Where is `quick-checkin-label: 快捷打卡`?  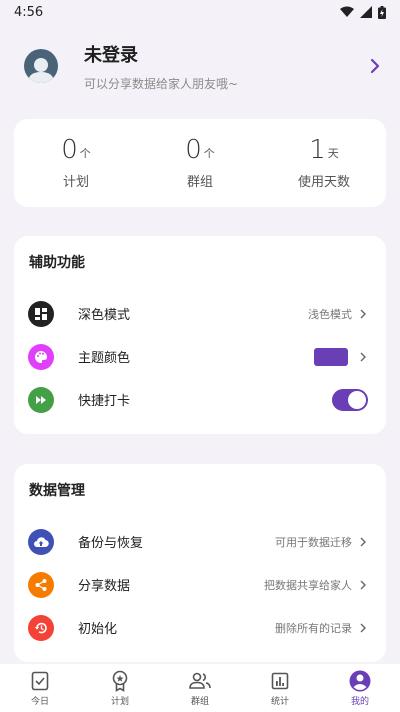
quick-checkin-label: 快捷打卡 is located at coordinates (104, 401).